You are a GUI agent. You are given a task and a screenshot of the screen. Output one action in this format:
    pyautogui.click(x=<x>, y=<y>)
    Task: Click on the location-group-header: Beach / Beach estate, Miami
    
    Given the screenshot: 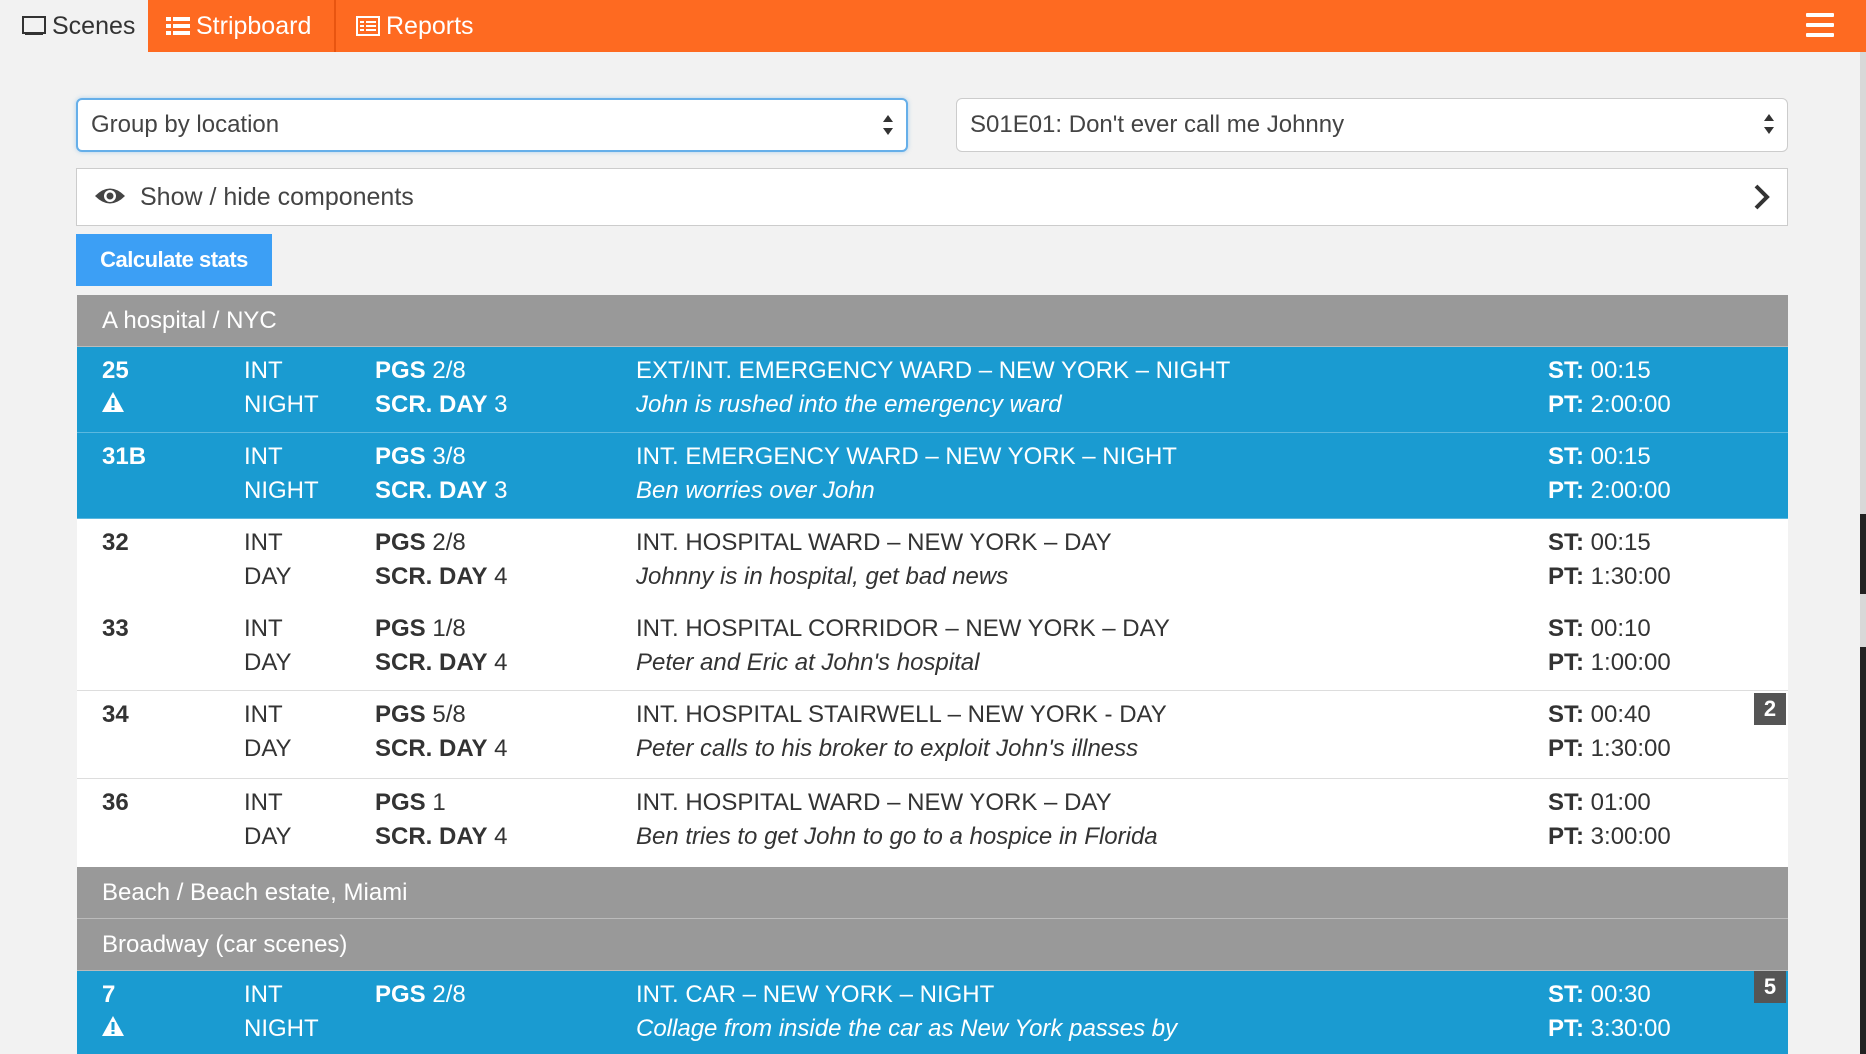 What is the action you would take?
    pyautogui.click(x=932, y=893)
    